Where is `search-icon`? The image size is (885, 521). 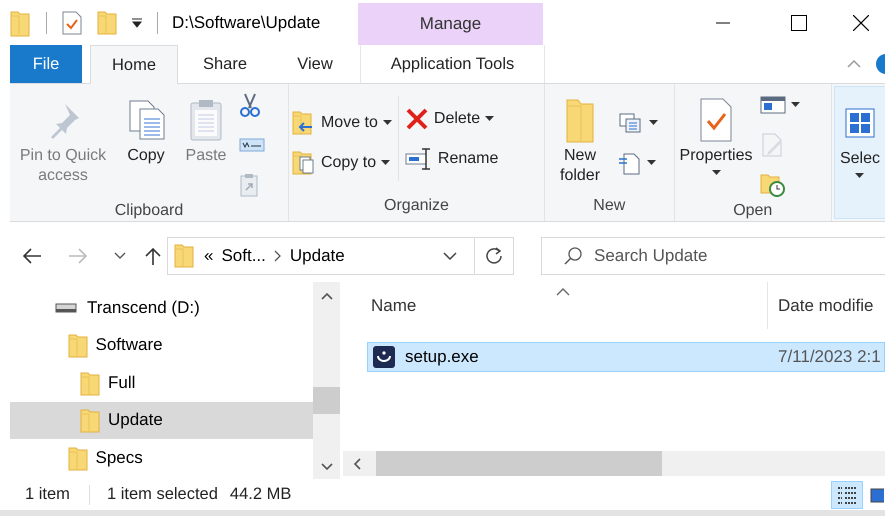 search-icon is located at coordinates (573, 256).